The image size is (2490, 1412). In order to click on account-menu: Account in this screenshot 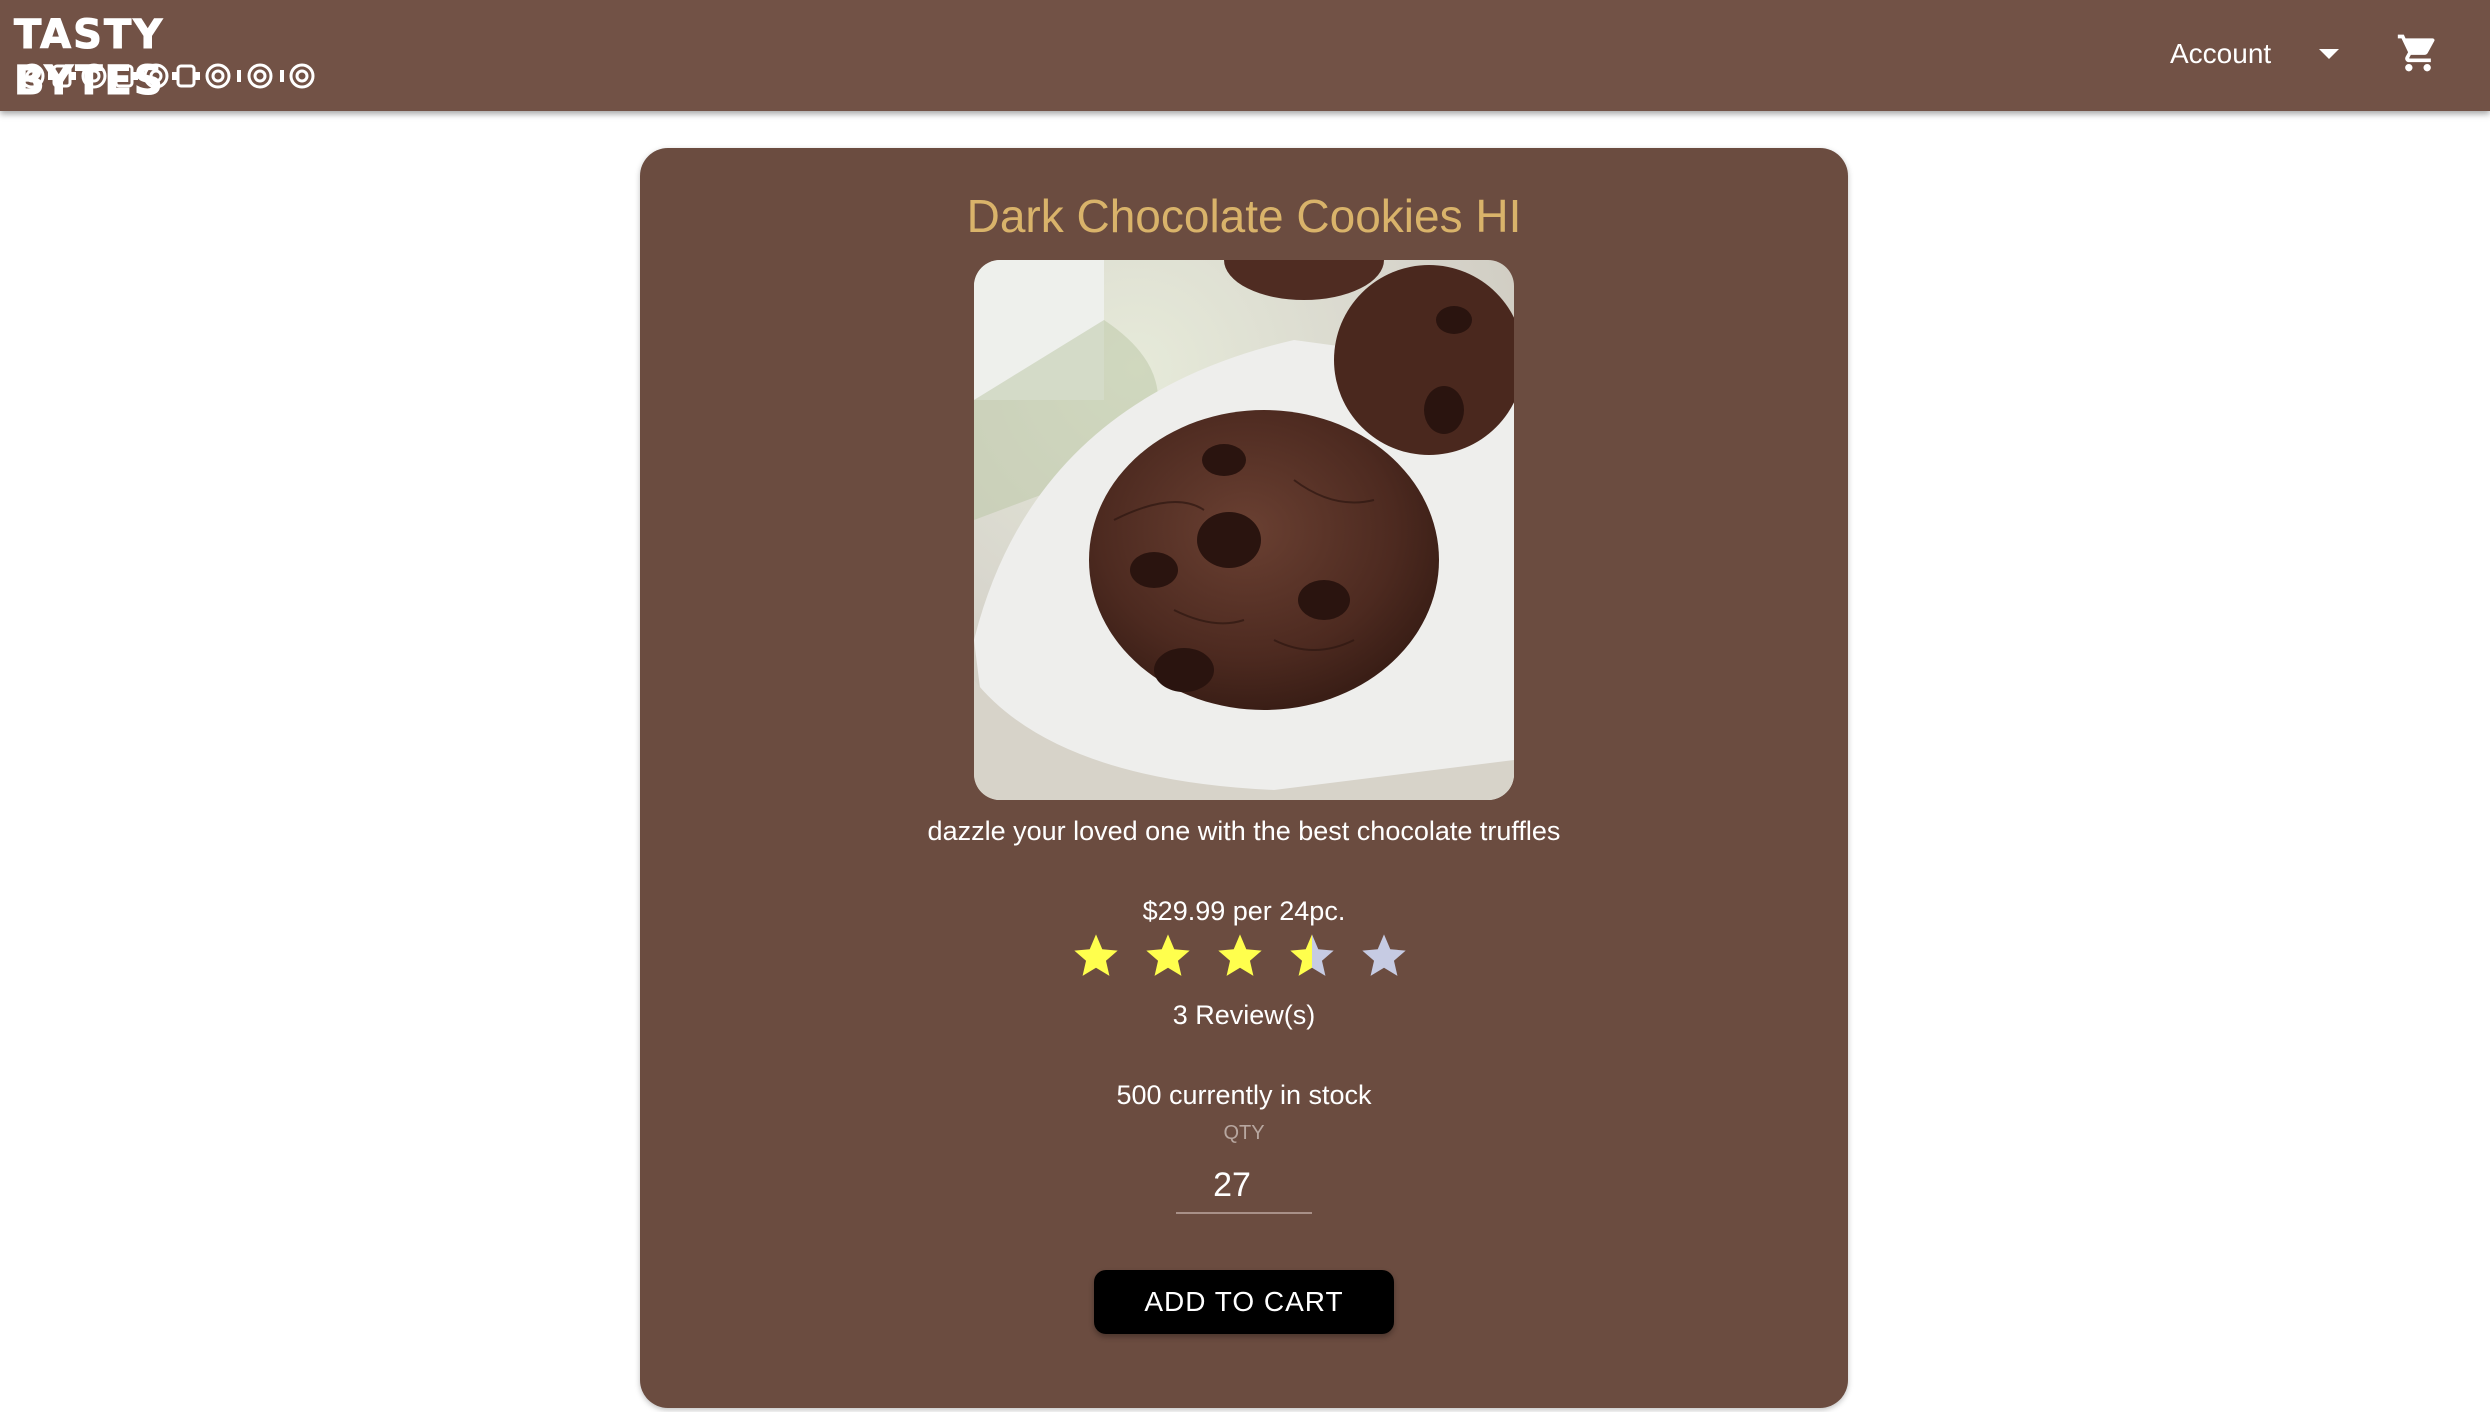, I will do `click(2255, 54)`.